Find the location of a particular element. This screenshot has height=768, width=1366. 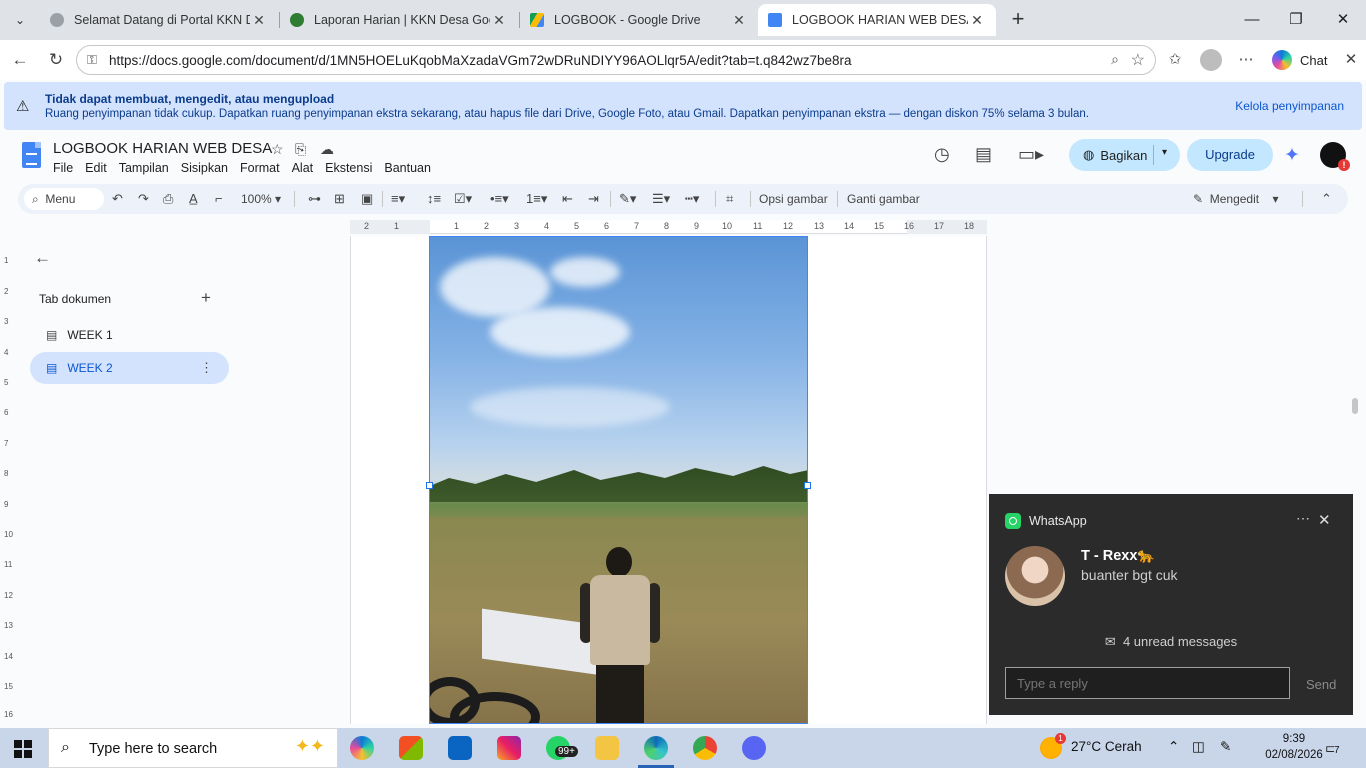

star-icon: ☆ is located at coordinates (277, 149).